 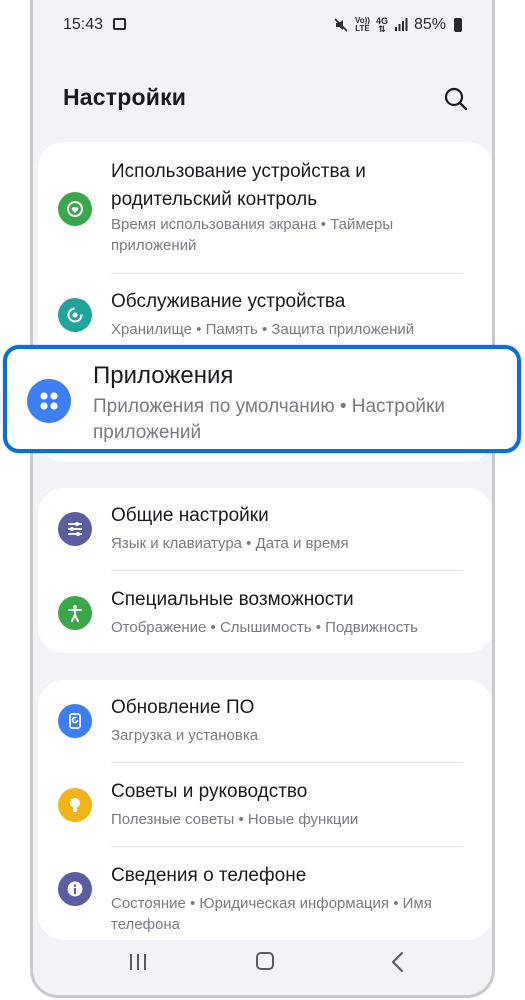 What do you see at coordinates (49, 401) in the screenshot?
I see `apps-icon` at bounding box center [49, 401].